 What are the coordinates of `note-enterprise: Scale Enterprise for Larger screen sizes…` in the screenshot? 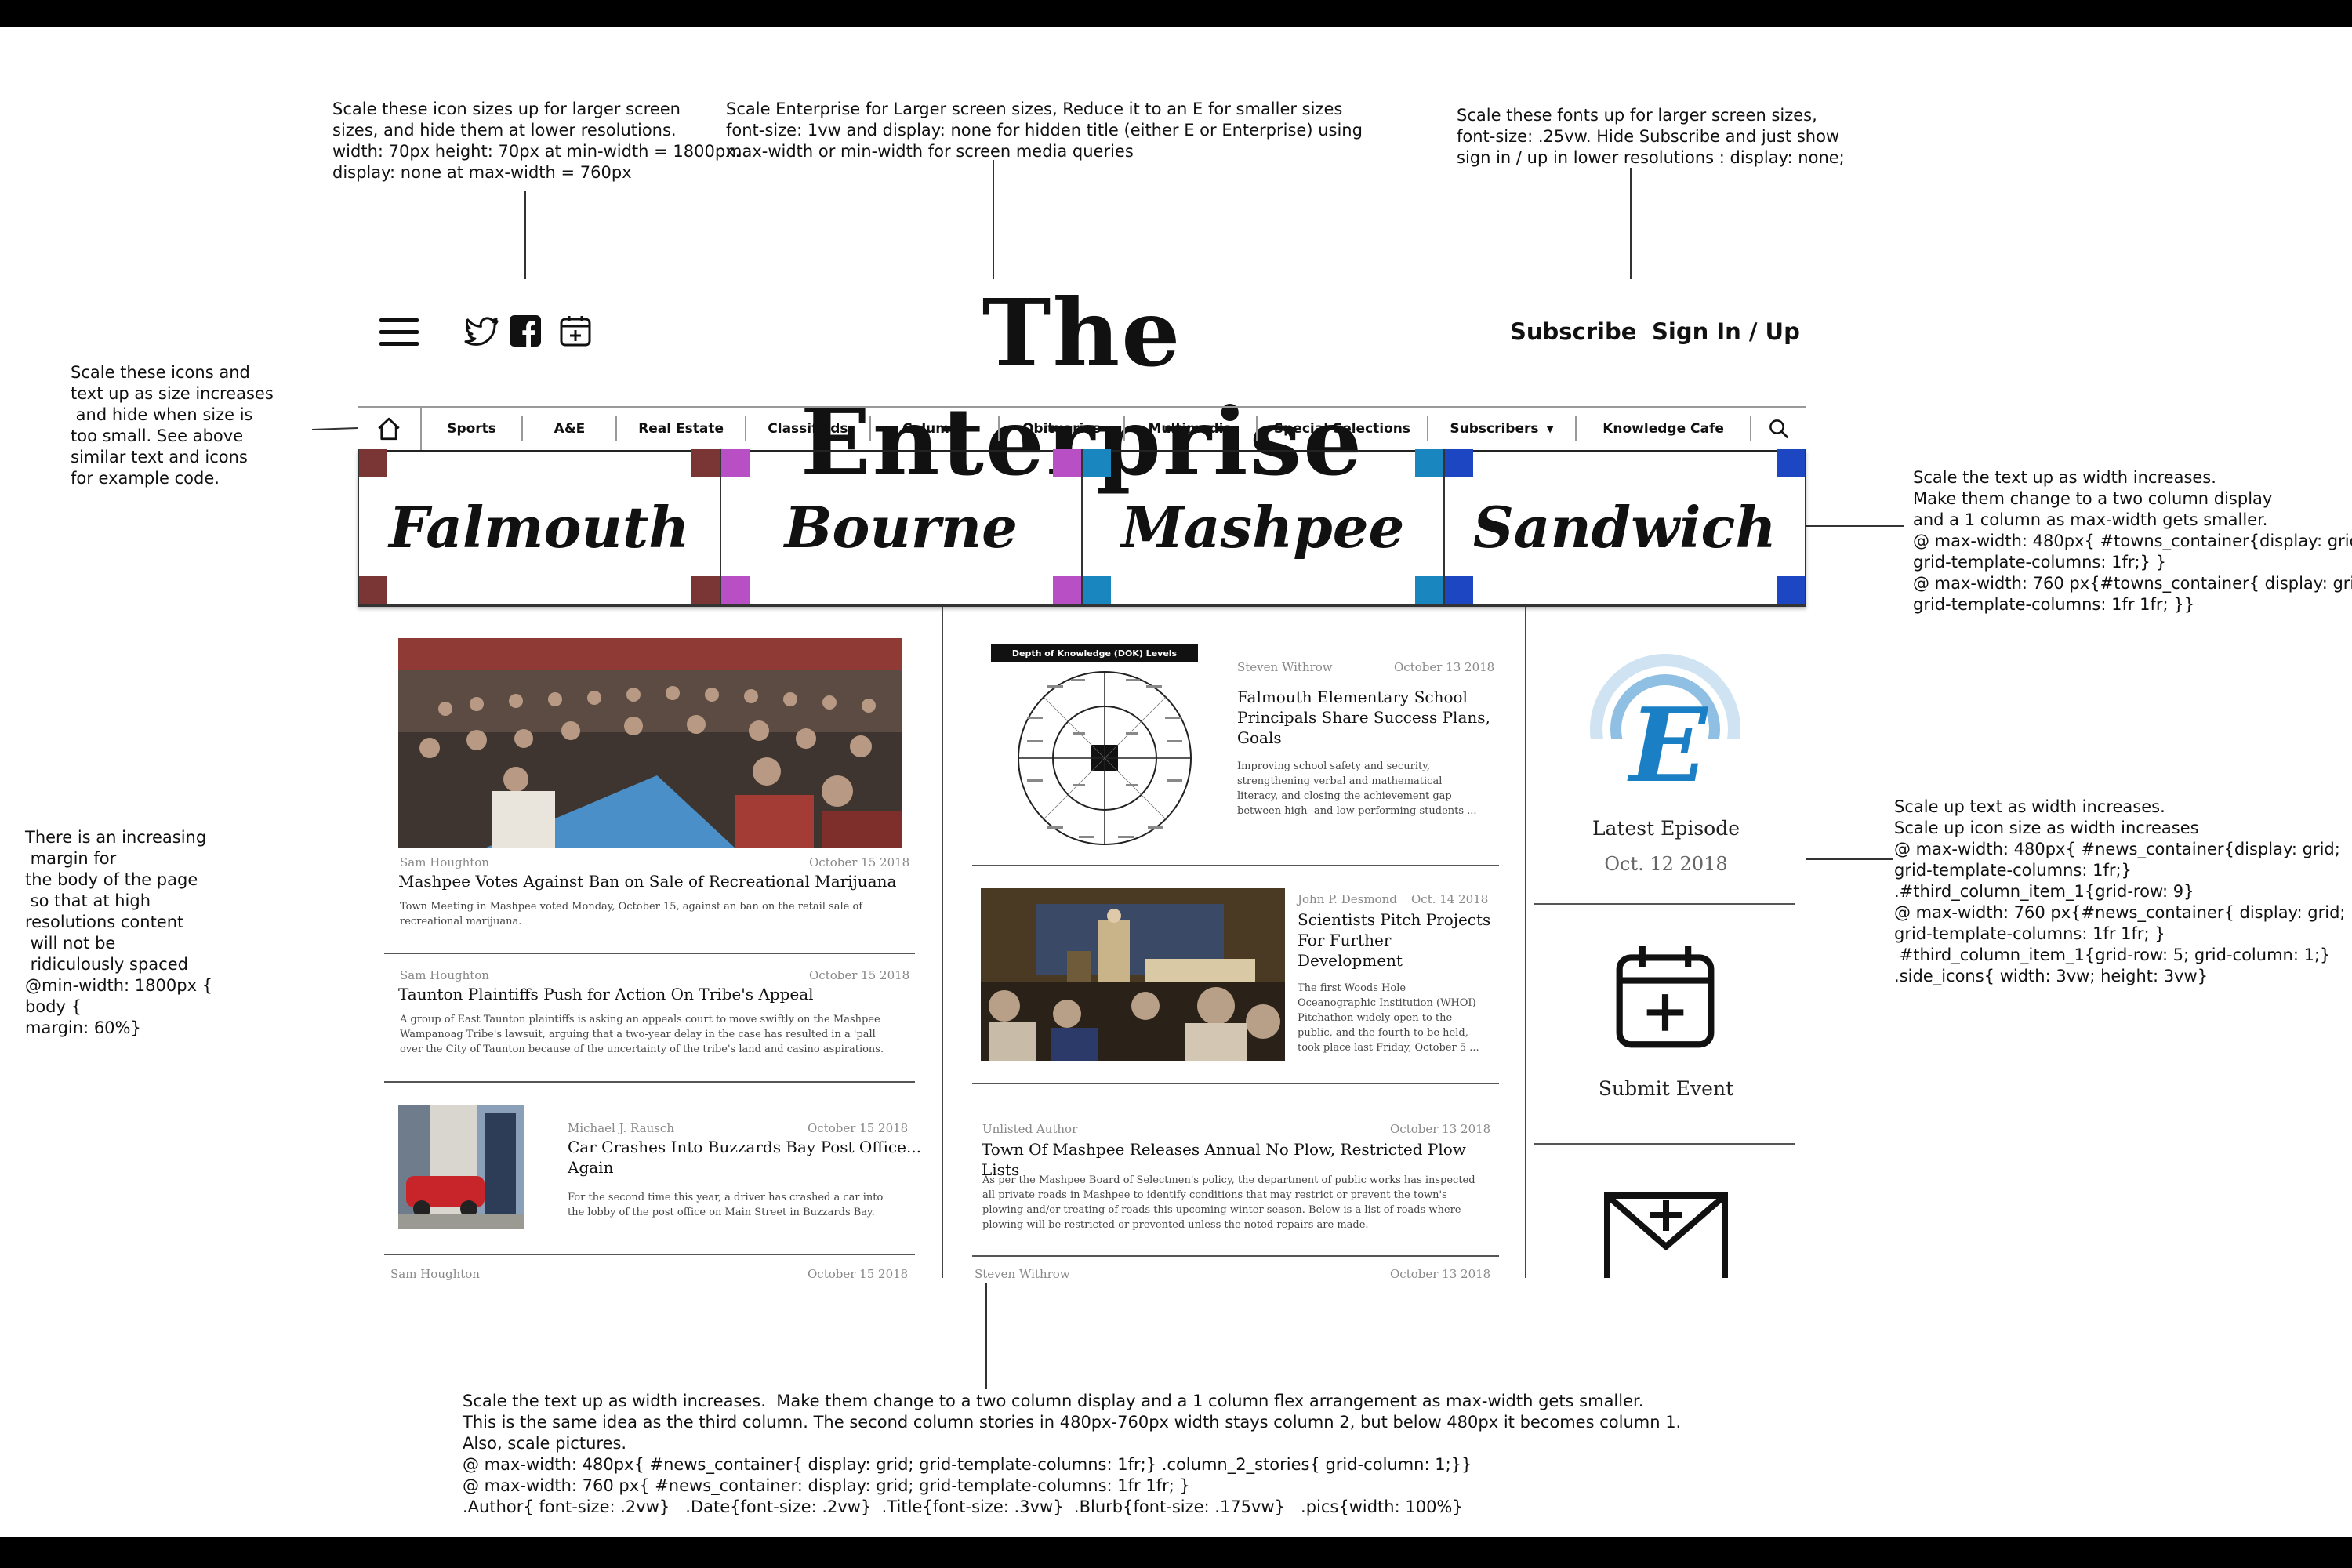 It's located at (1044, 130).